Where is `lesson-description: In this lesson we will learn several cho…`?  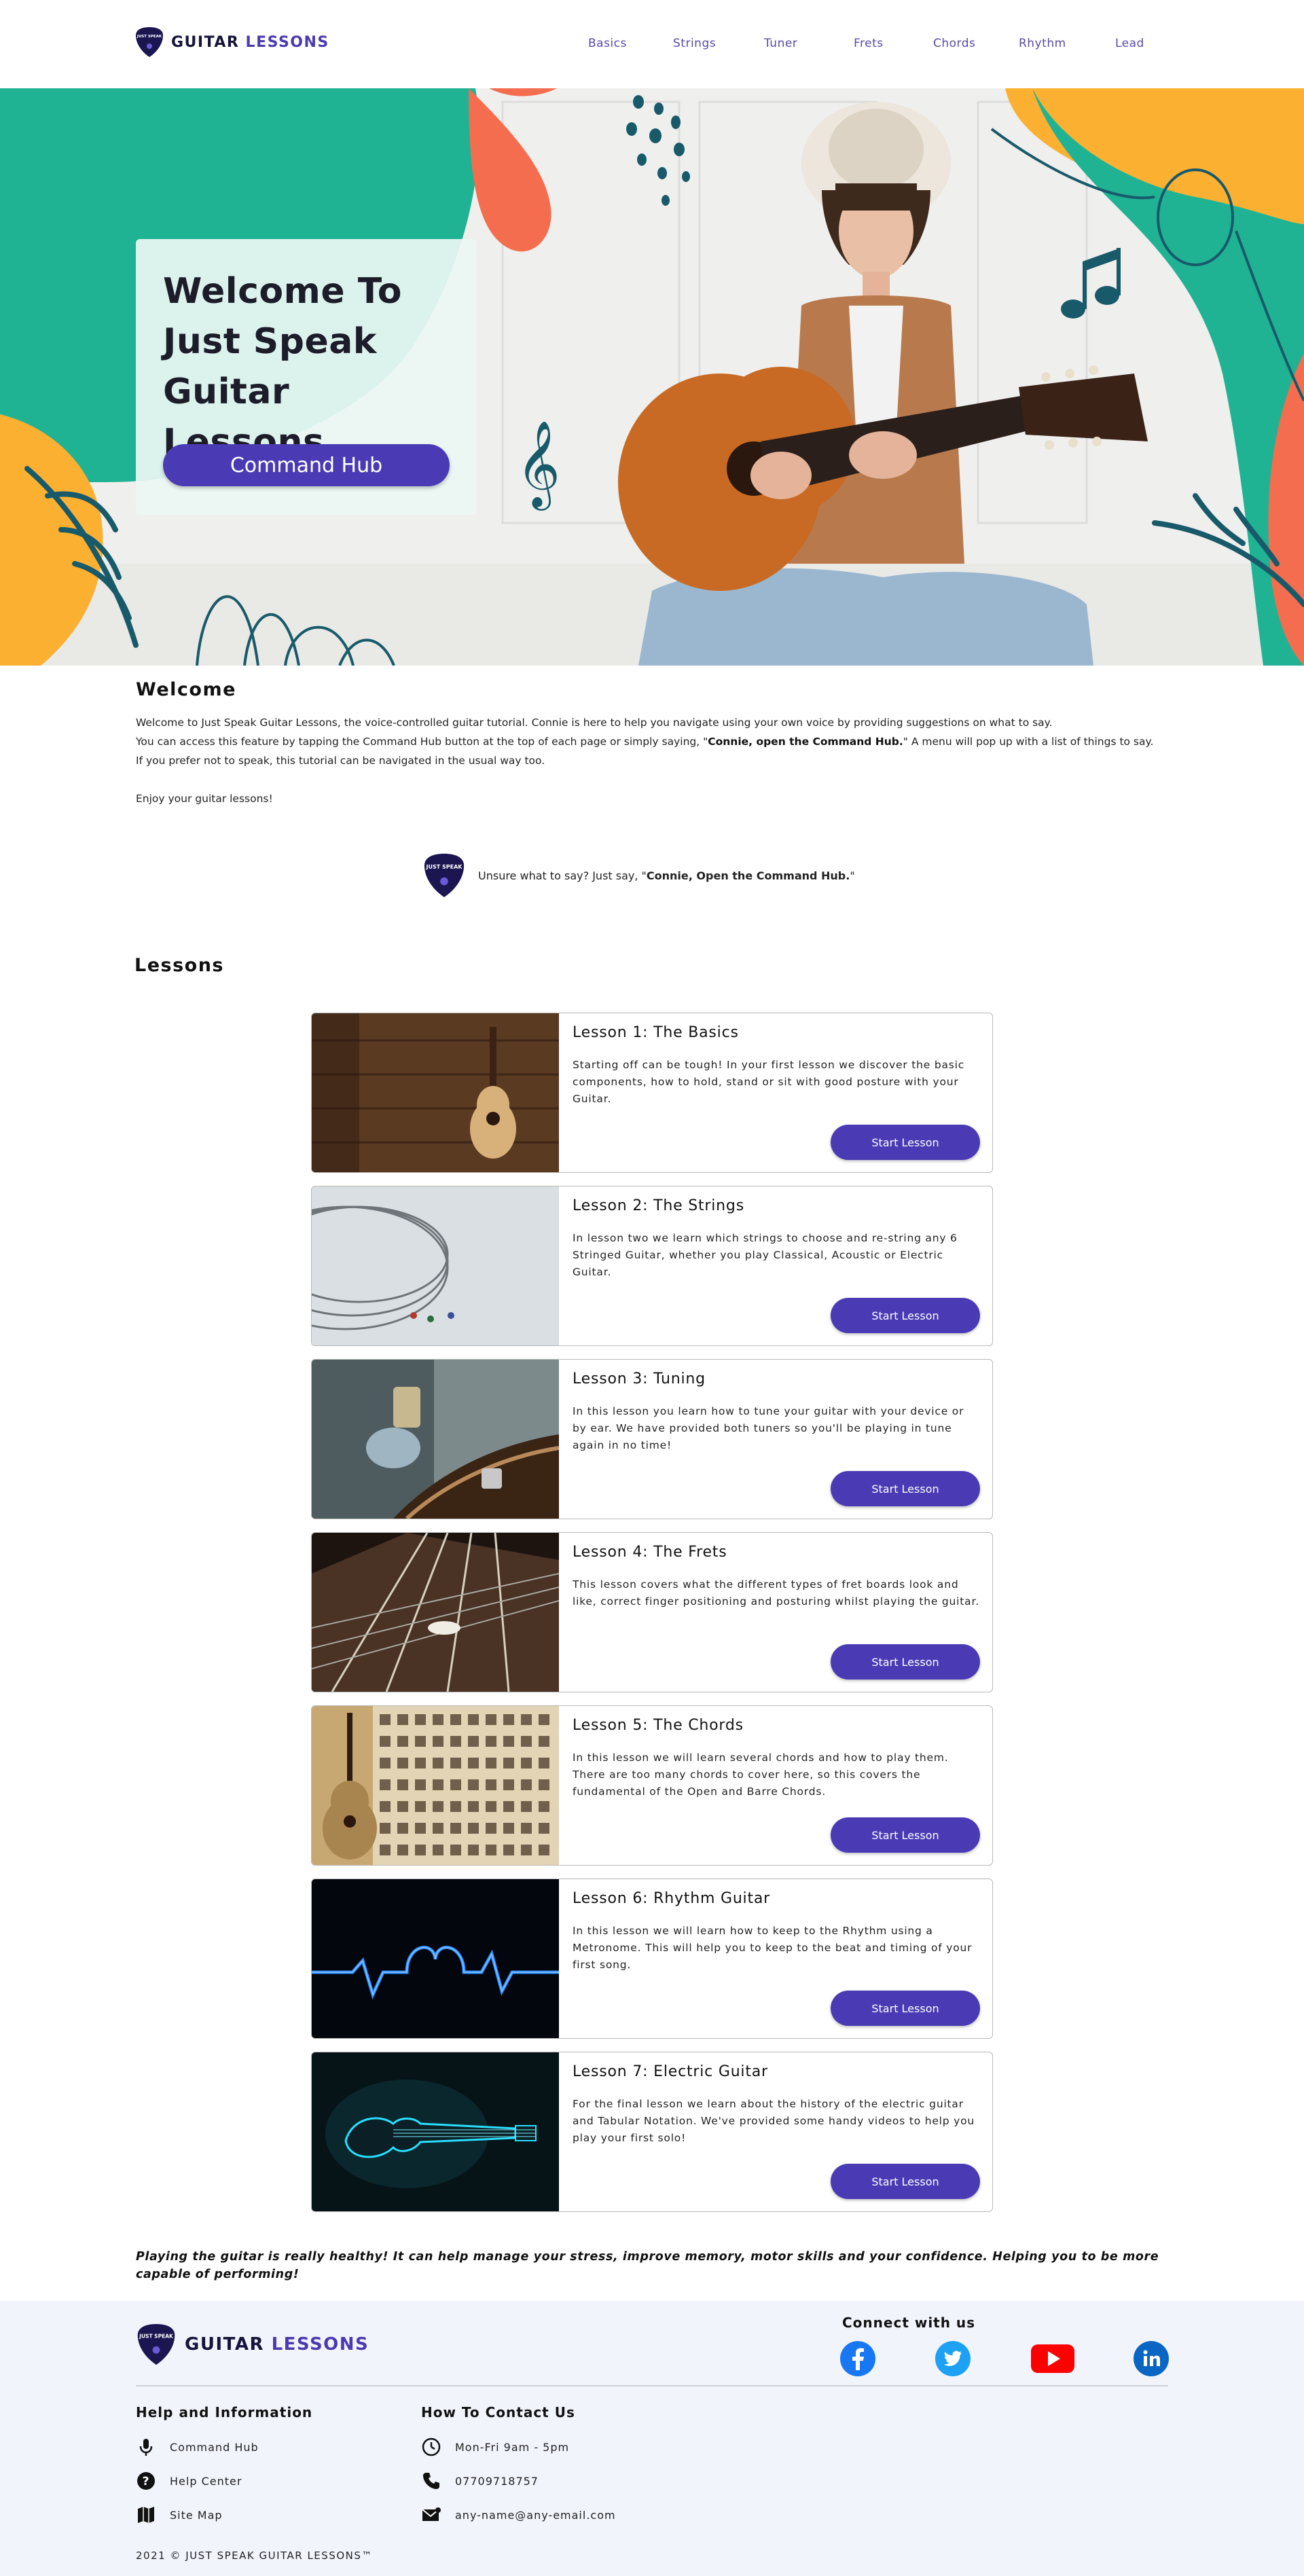
lesson-description: In this lesson we will learn several cho… is located at coordinates (761, 1775).